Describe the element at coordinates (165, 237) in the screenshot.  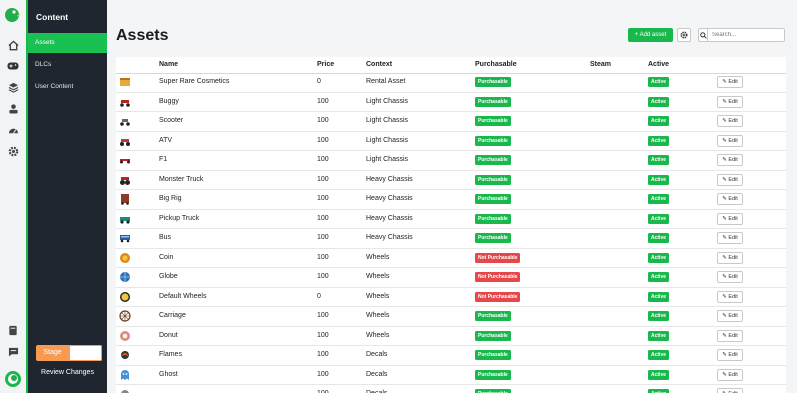
I see `asset-name: Bus` at that location.